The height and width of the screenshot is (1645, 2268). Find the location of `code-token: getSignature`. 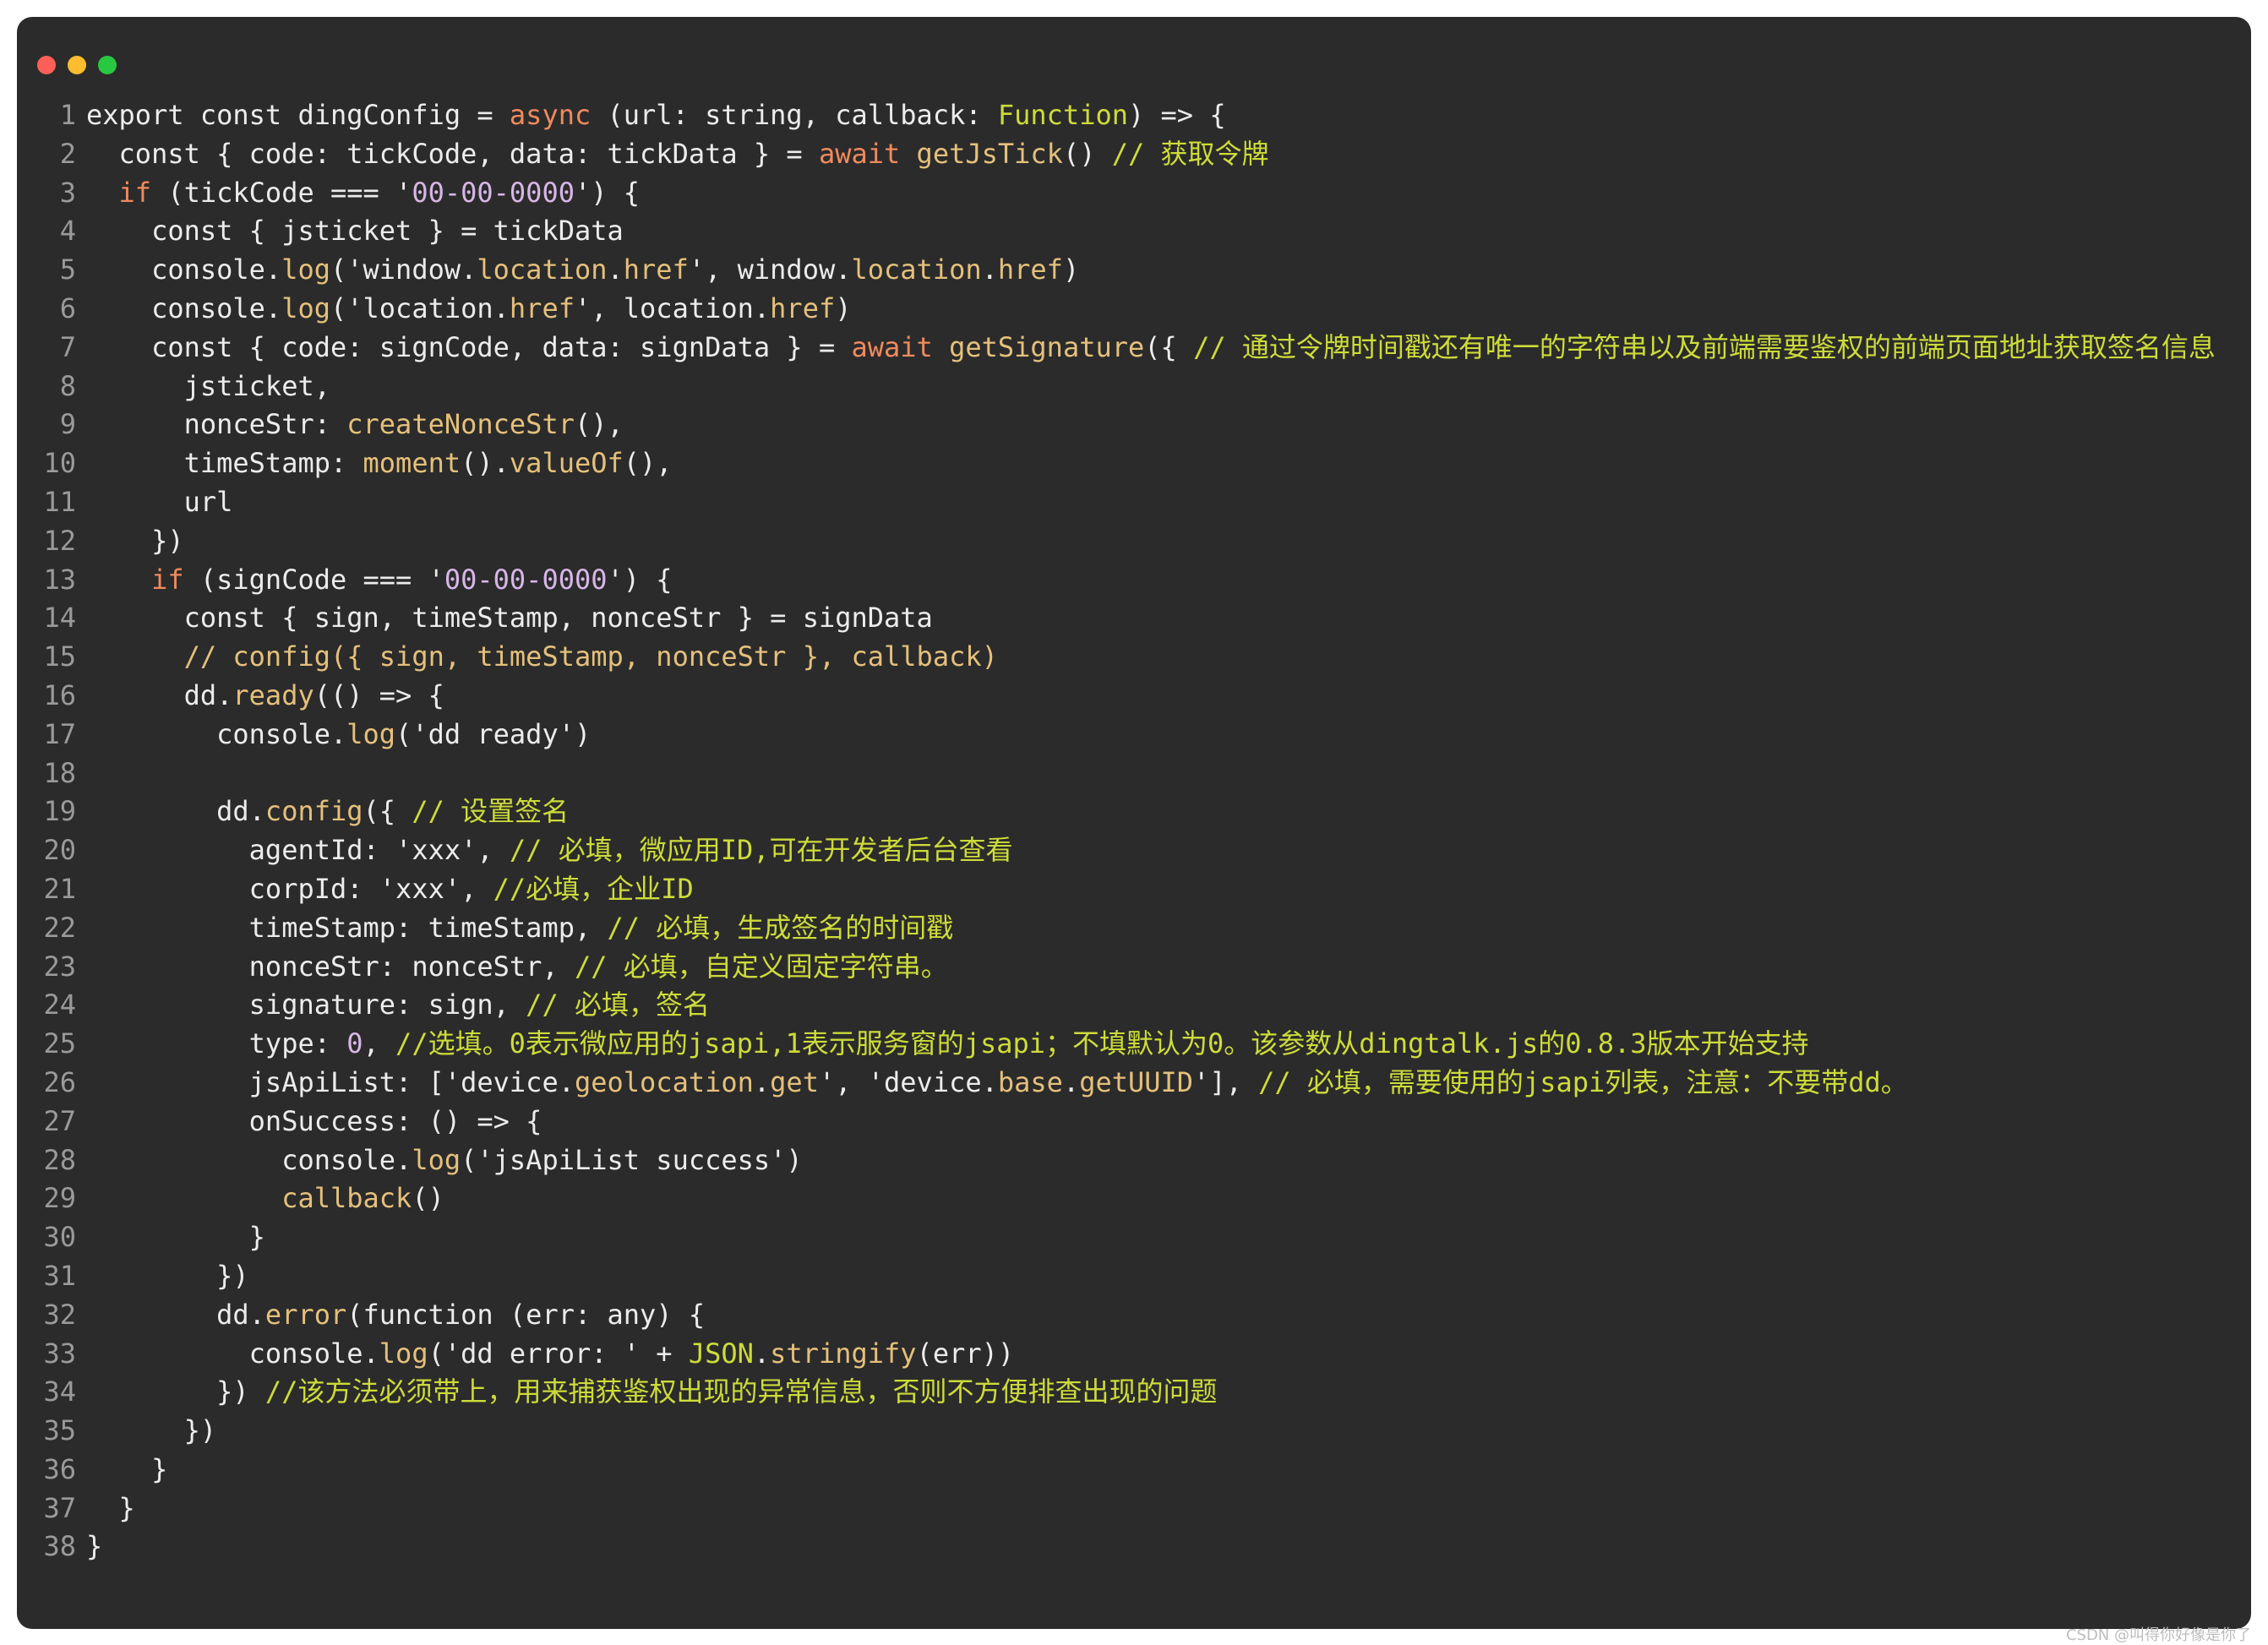

code-token: getSignature is located at coordinates (1047, 346).